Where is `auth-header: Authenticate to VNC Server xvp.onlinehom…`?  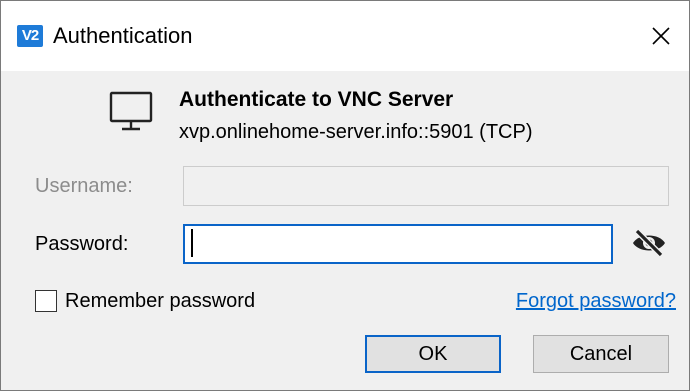 auth-header: Authenticate to VNC Server xvp.onlinehom… is located at coordinates (389, 117).